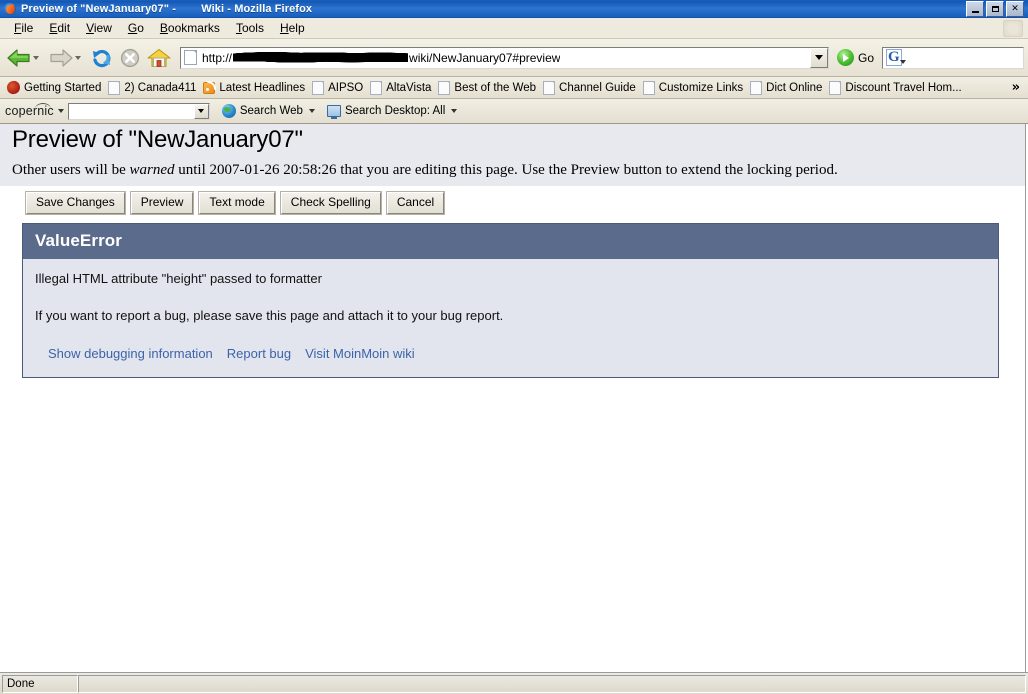 The height and width of the screenshot is (694, 1028). I want to click on back-button, so click(25, 58).